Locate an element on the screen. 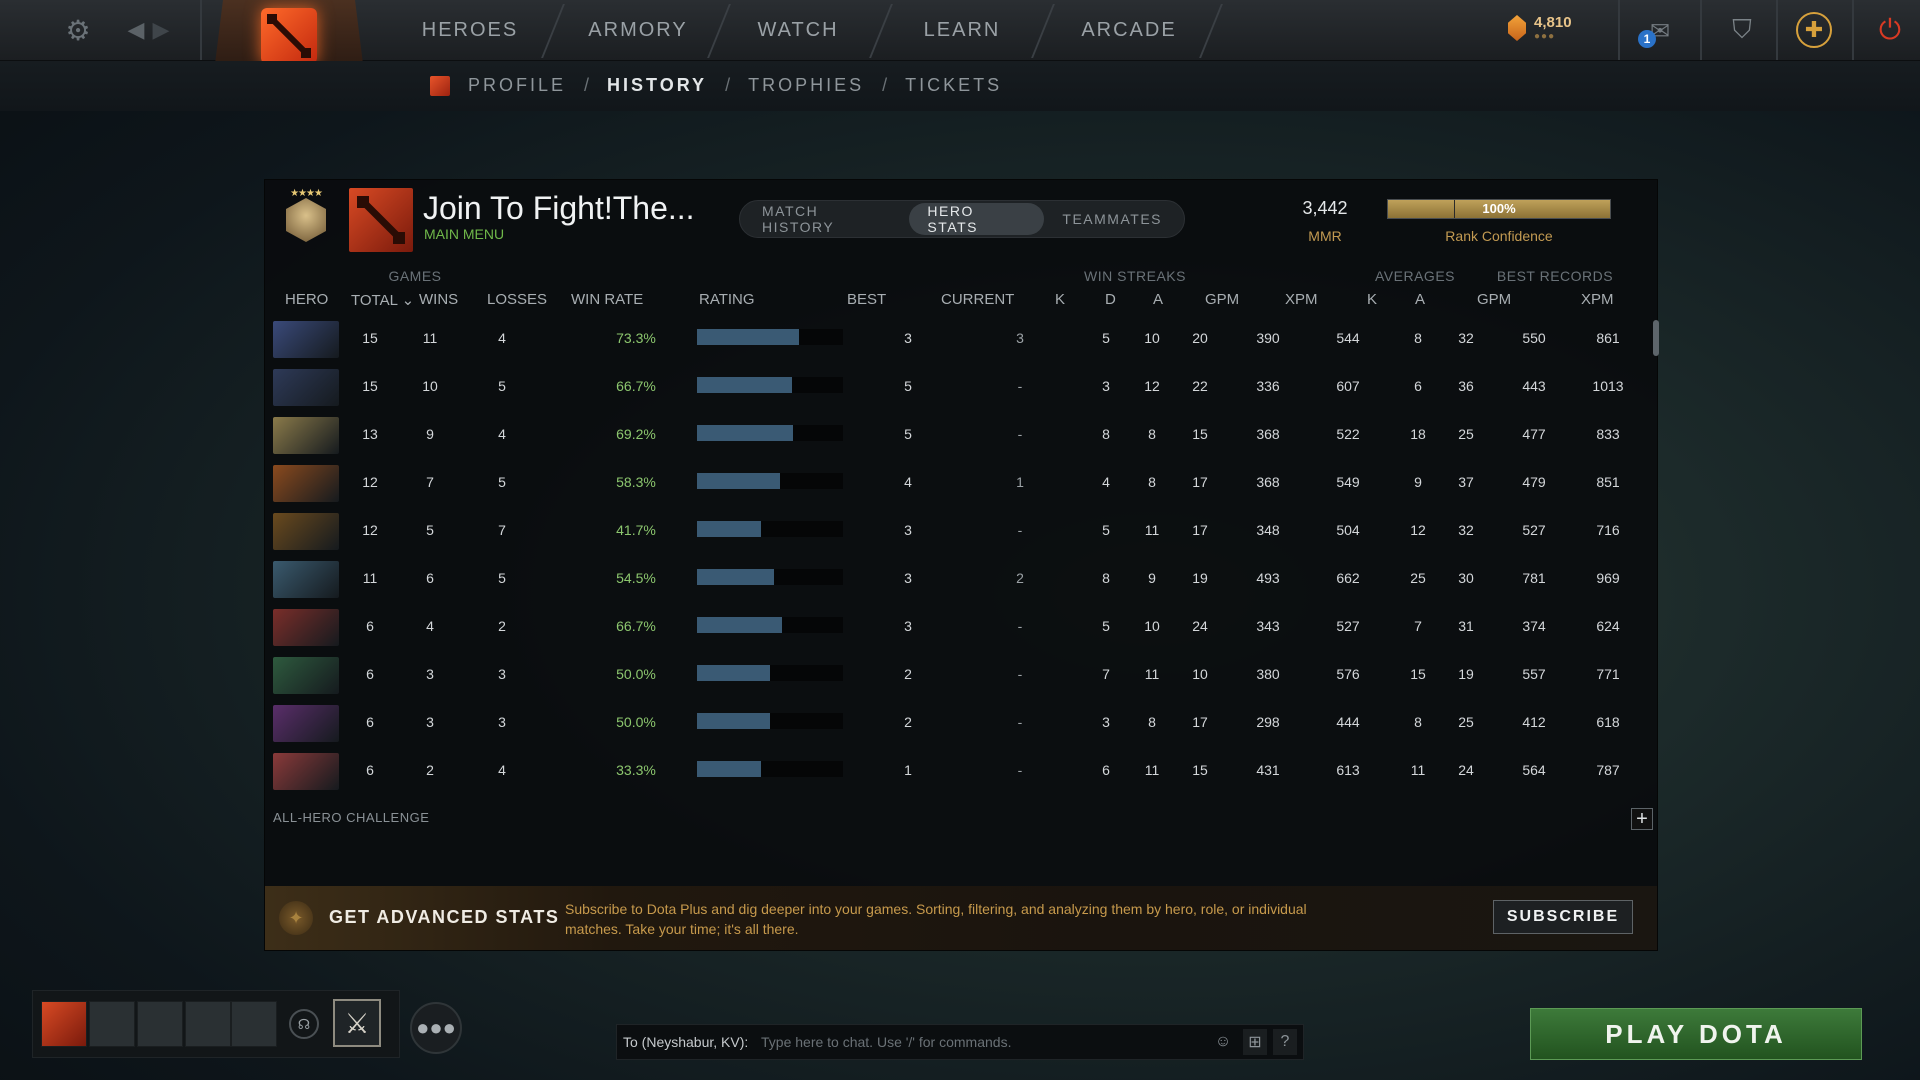 The width and height of the screenshot is (1920, 1080). subnav-trophies: TROPHIES is located at coordinates (806, 85).